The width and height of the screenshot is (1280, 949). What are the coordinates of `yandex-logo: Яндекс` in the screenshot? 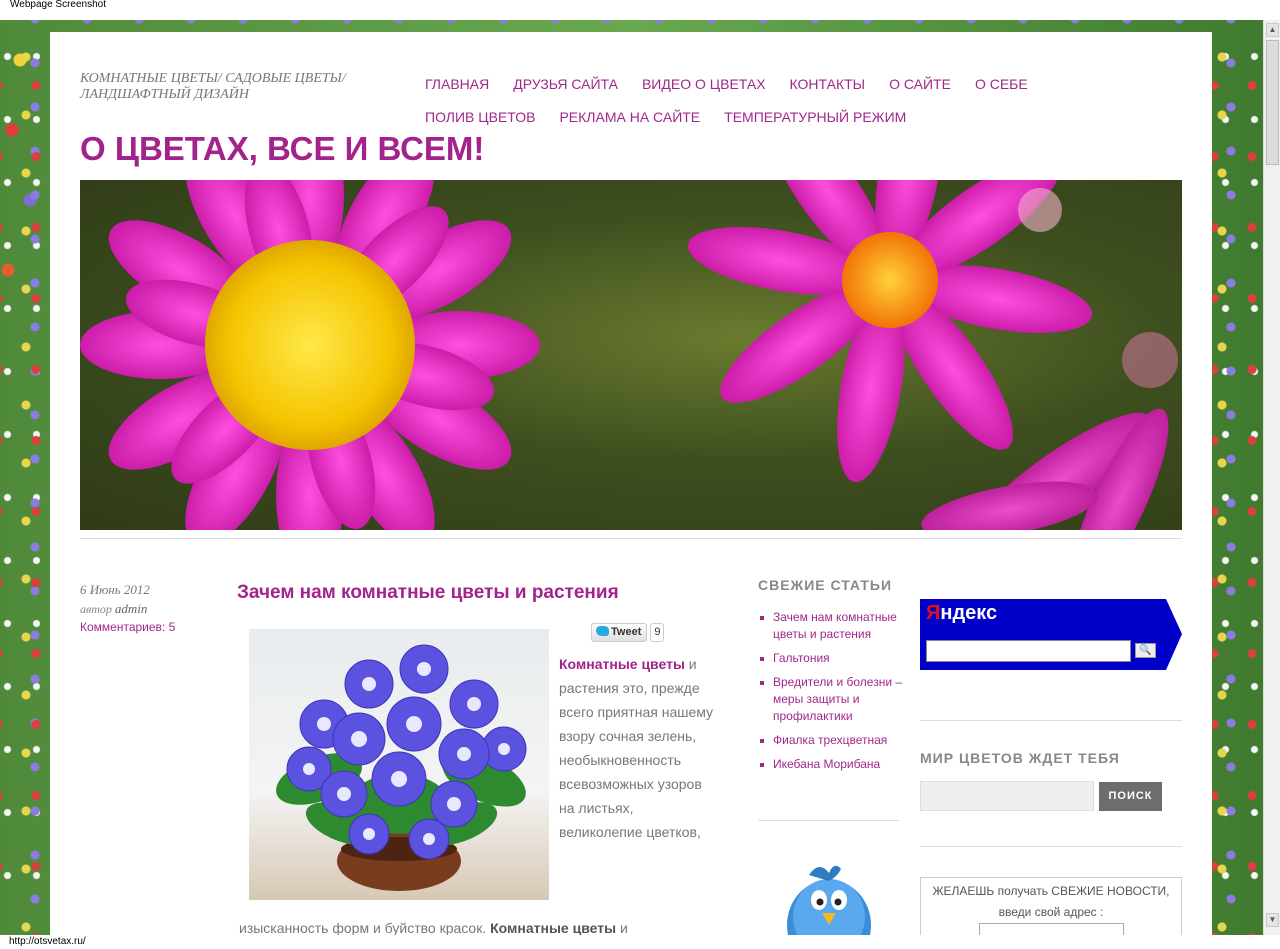 It's located at (962, 613).